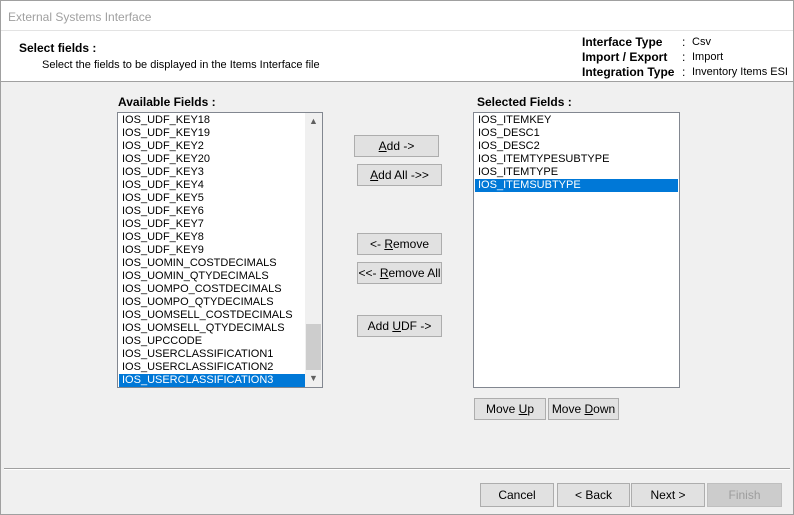 Image resolution: width=794 pixels, height=515 pixels. What do you see at coordinates (212, 380) in the screenshot?
I see `available-list-item: IOS_USERCLASSIFICATION3` at bounding box center [212, 380].